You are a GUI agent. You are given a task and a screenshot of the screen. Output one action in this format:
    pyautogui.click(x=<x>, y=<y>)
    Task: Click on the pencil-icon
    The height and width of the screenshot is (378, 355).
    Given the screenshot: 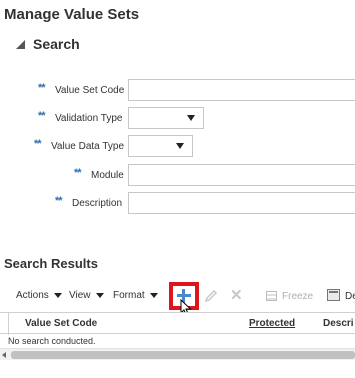 What is the action you would take?
    pyautogui.click(x=211, y=296)
    